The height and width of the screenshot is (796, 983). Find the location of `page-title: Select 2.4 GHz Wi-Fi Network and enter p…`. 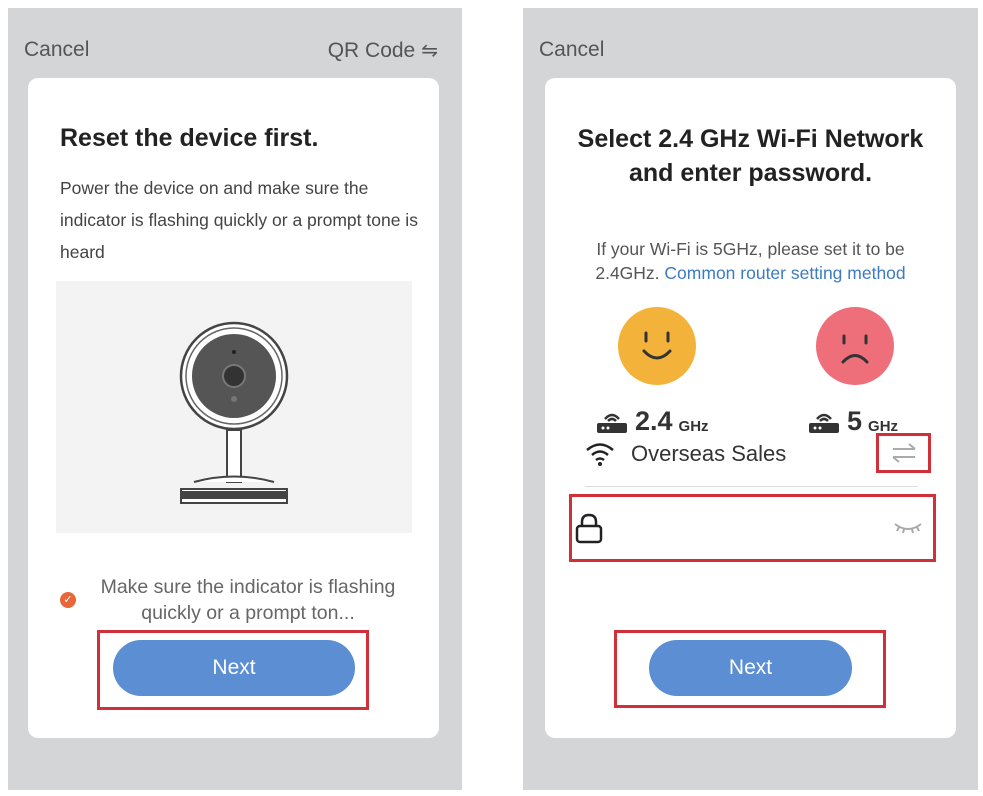

page-title: Select 2.4 GHz Wi-Fi Network and enter p… is located at coordinates (750, 156).